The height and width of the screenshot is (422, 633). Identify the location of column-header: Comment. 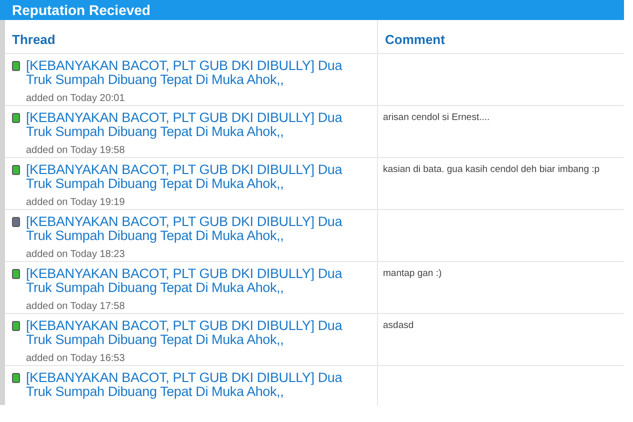
(415, 39).